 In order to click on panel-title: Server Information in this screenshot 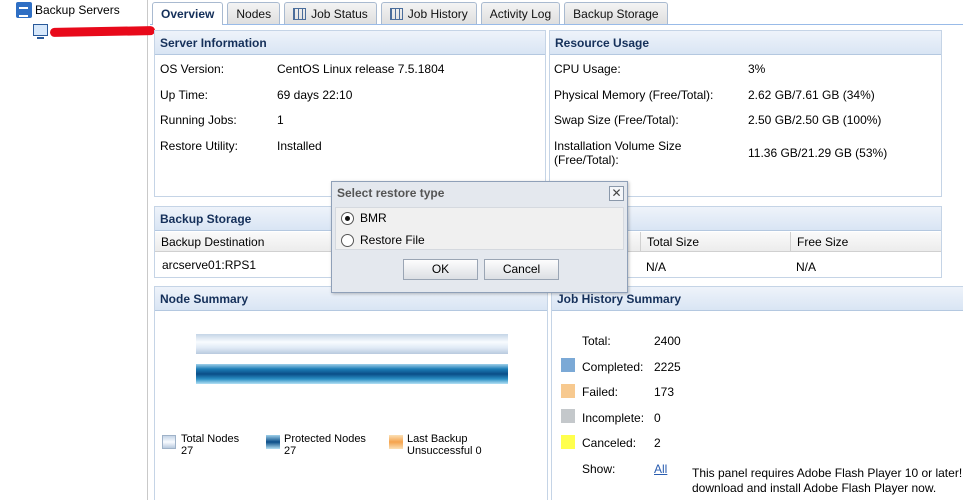, I will do `click(350, 43)`.